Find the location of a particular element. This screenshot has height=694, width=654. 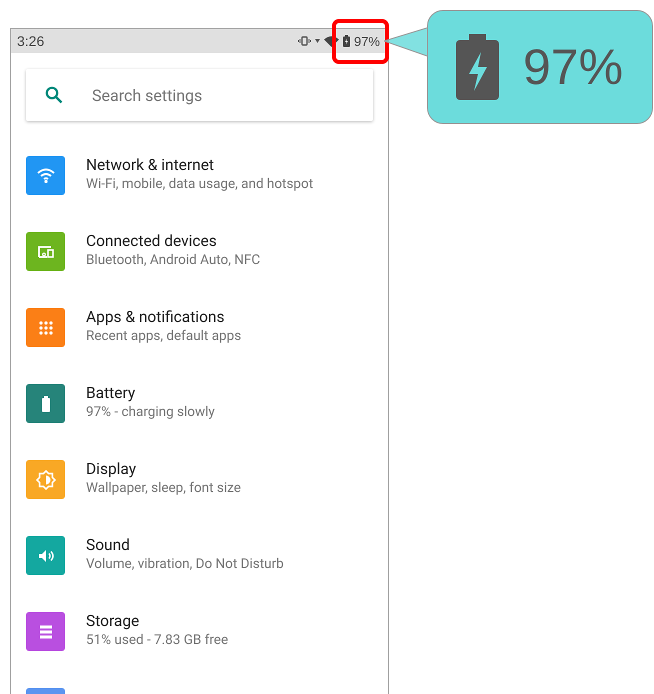

settings-item: Battery 97% - charging slowly is located at coordinates (199, 404).